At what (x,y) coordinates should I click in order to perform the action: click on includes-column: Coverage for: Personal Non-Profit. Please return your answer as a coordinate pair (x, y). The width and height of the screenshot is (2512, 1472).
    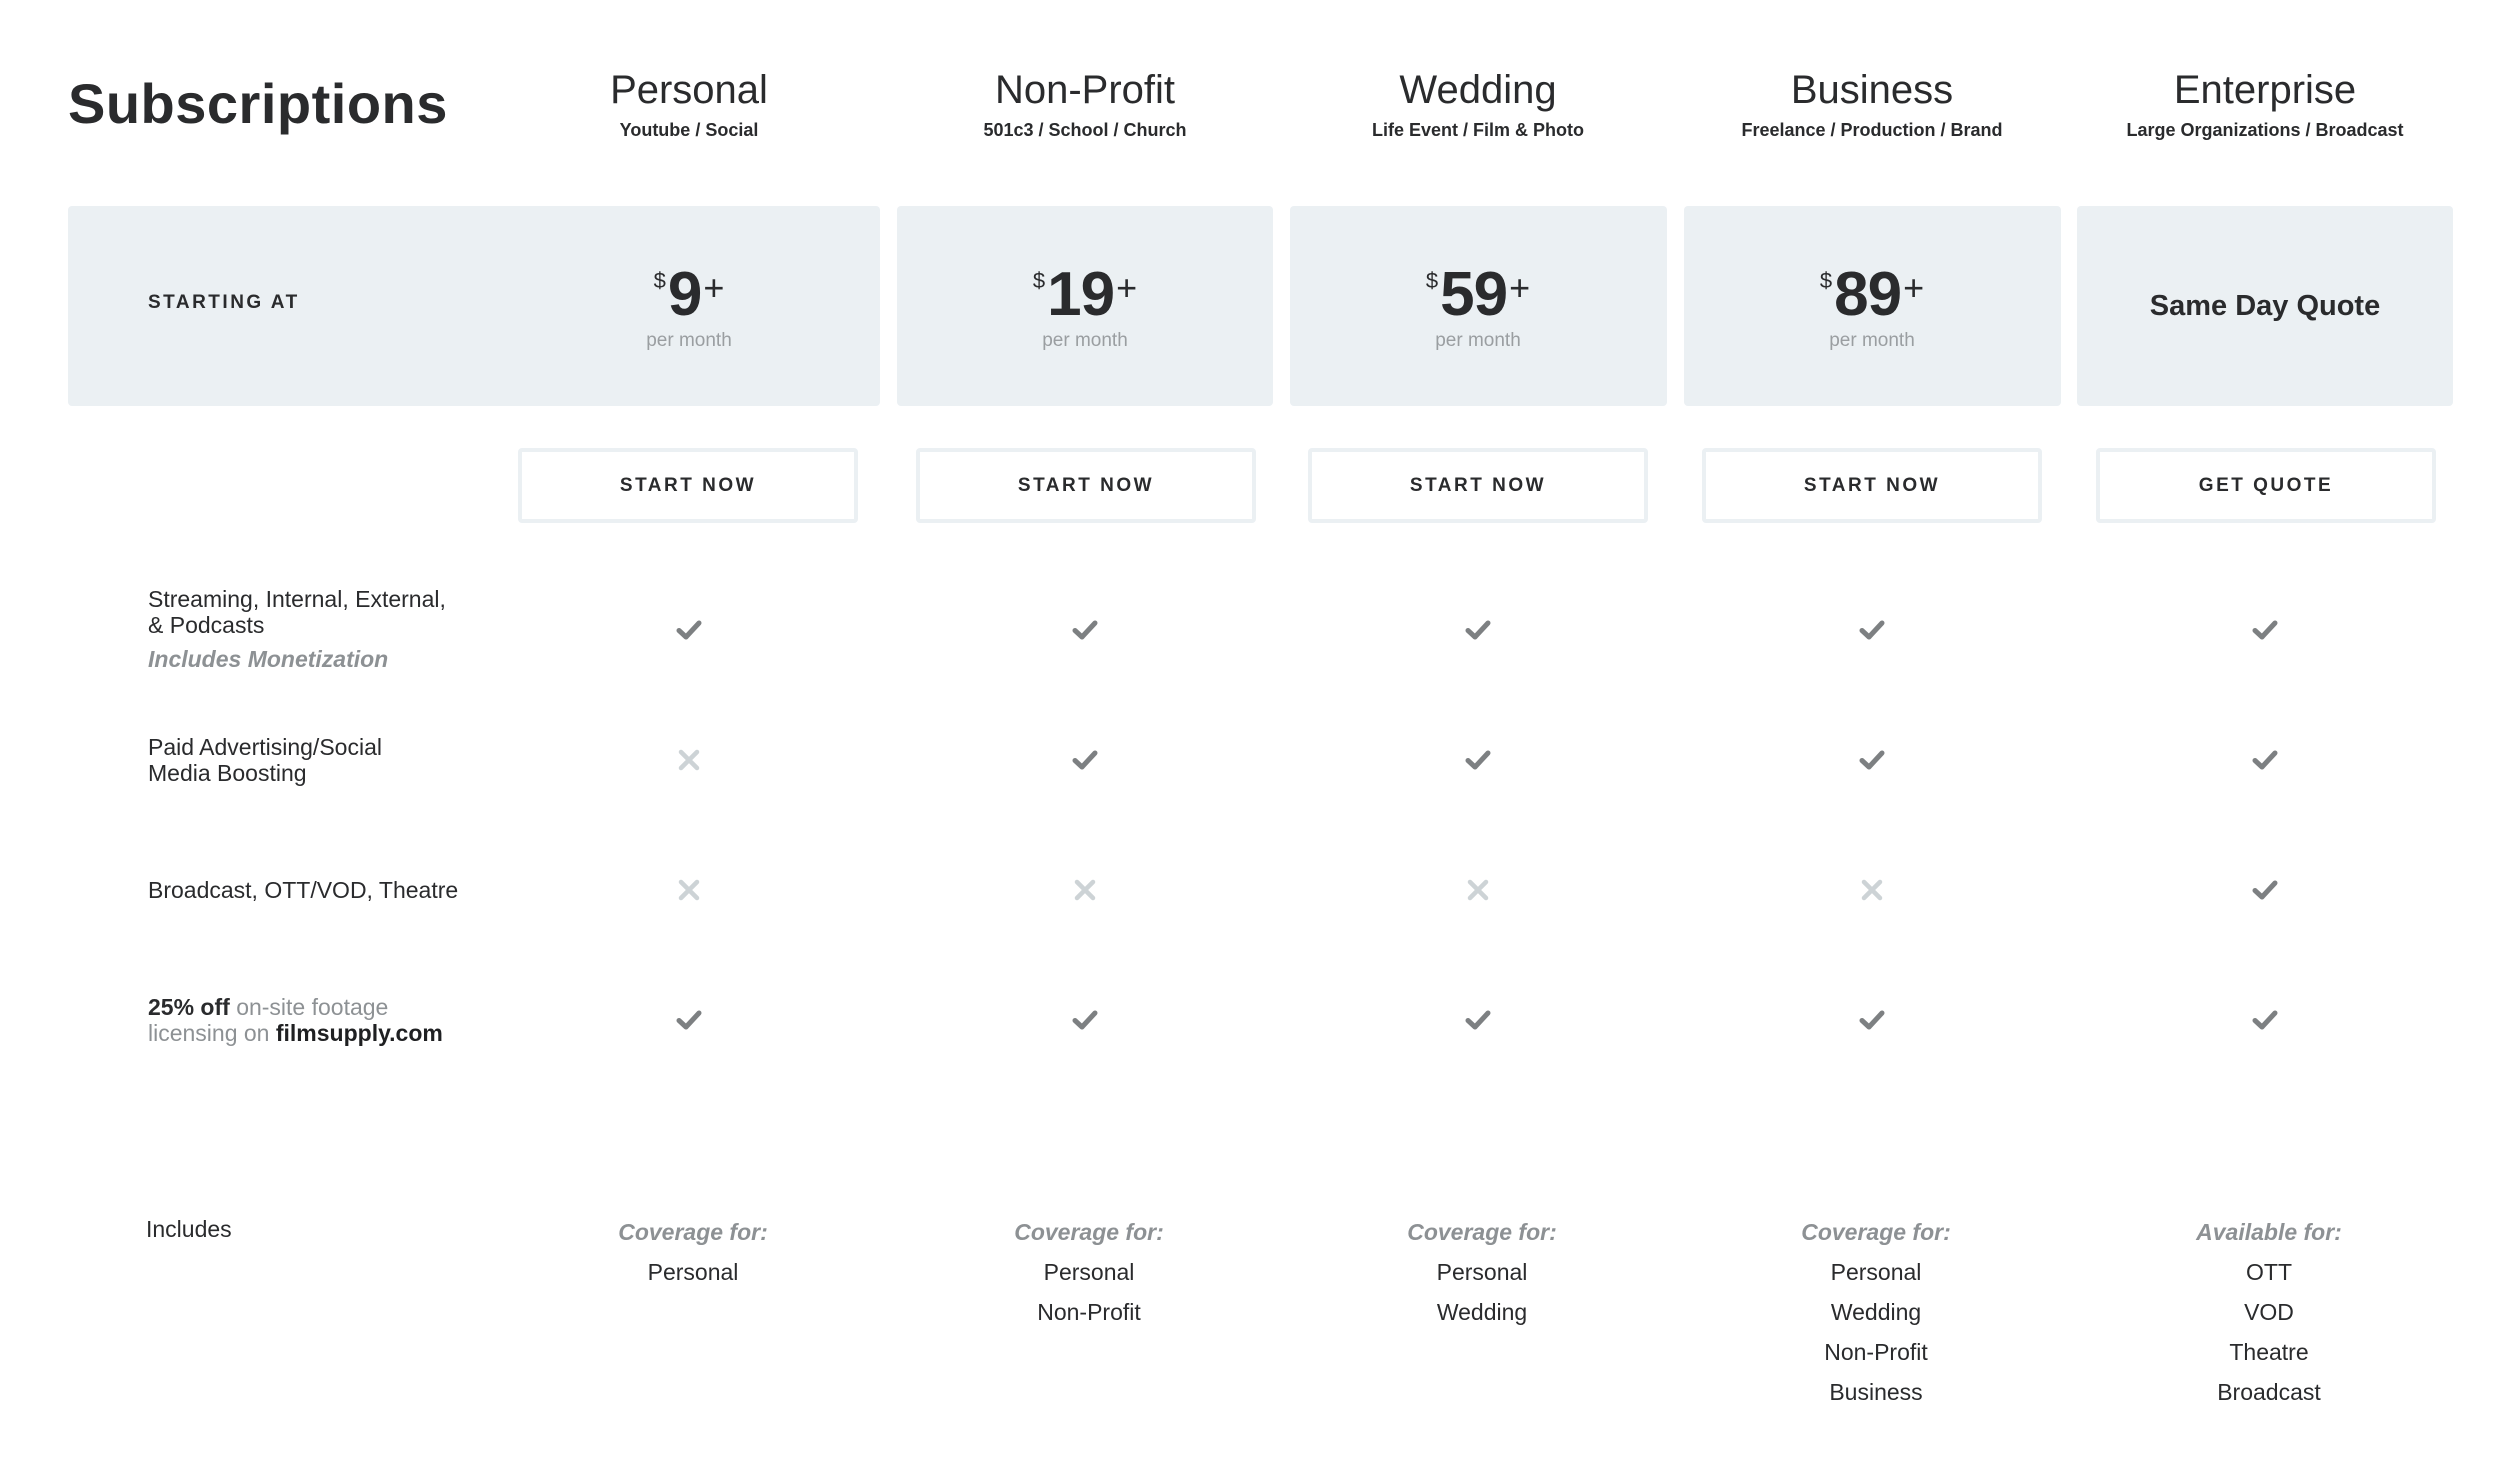
    Looking at the image, I should click on (1089, 1272).